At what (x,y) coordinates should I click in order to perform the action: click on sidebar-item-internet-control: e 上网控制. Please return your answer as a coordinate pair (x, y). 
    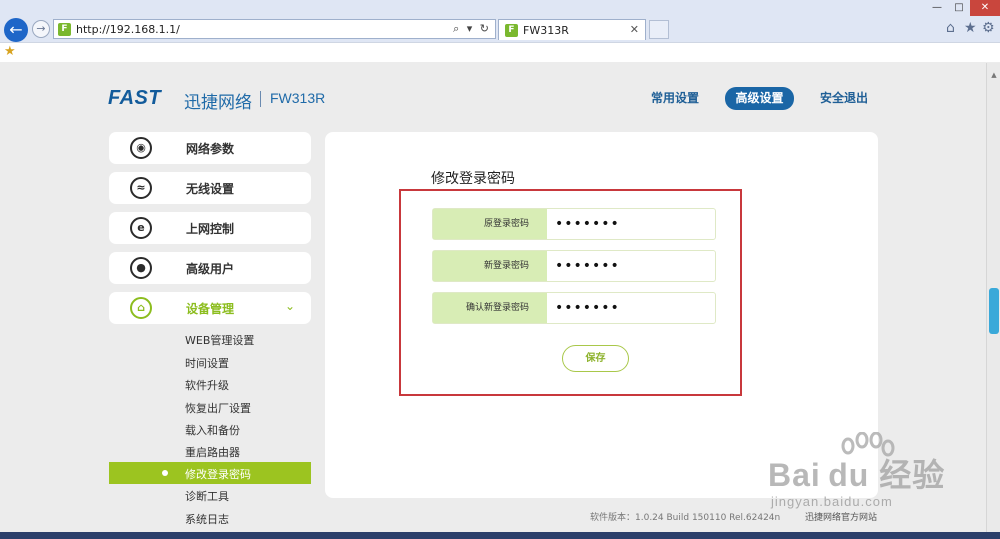
    Looking at the image, I should click on (210, 228).